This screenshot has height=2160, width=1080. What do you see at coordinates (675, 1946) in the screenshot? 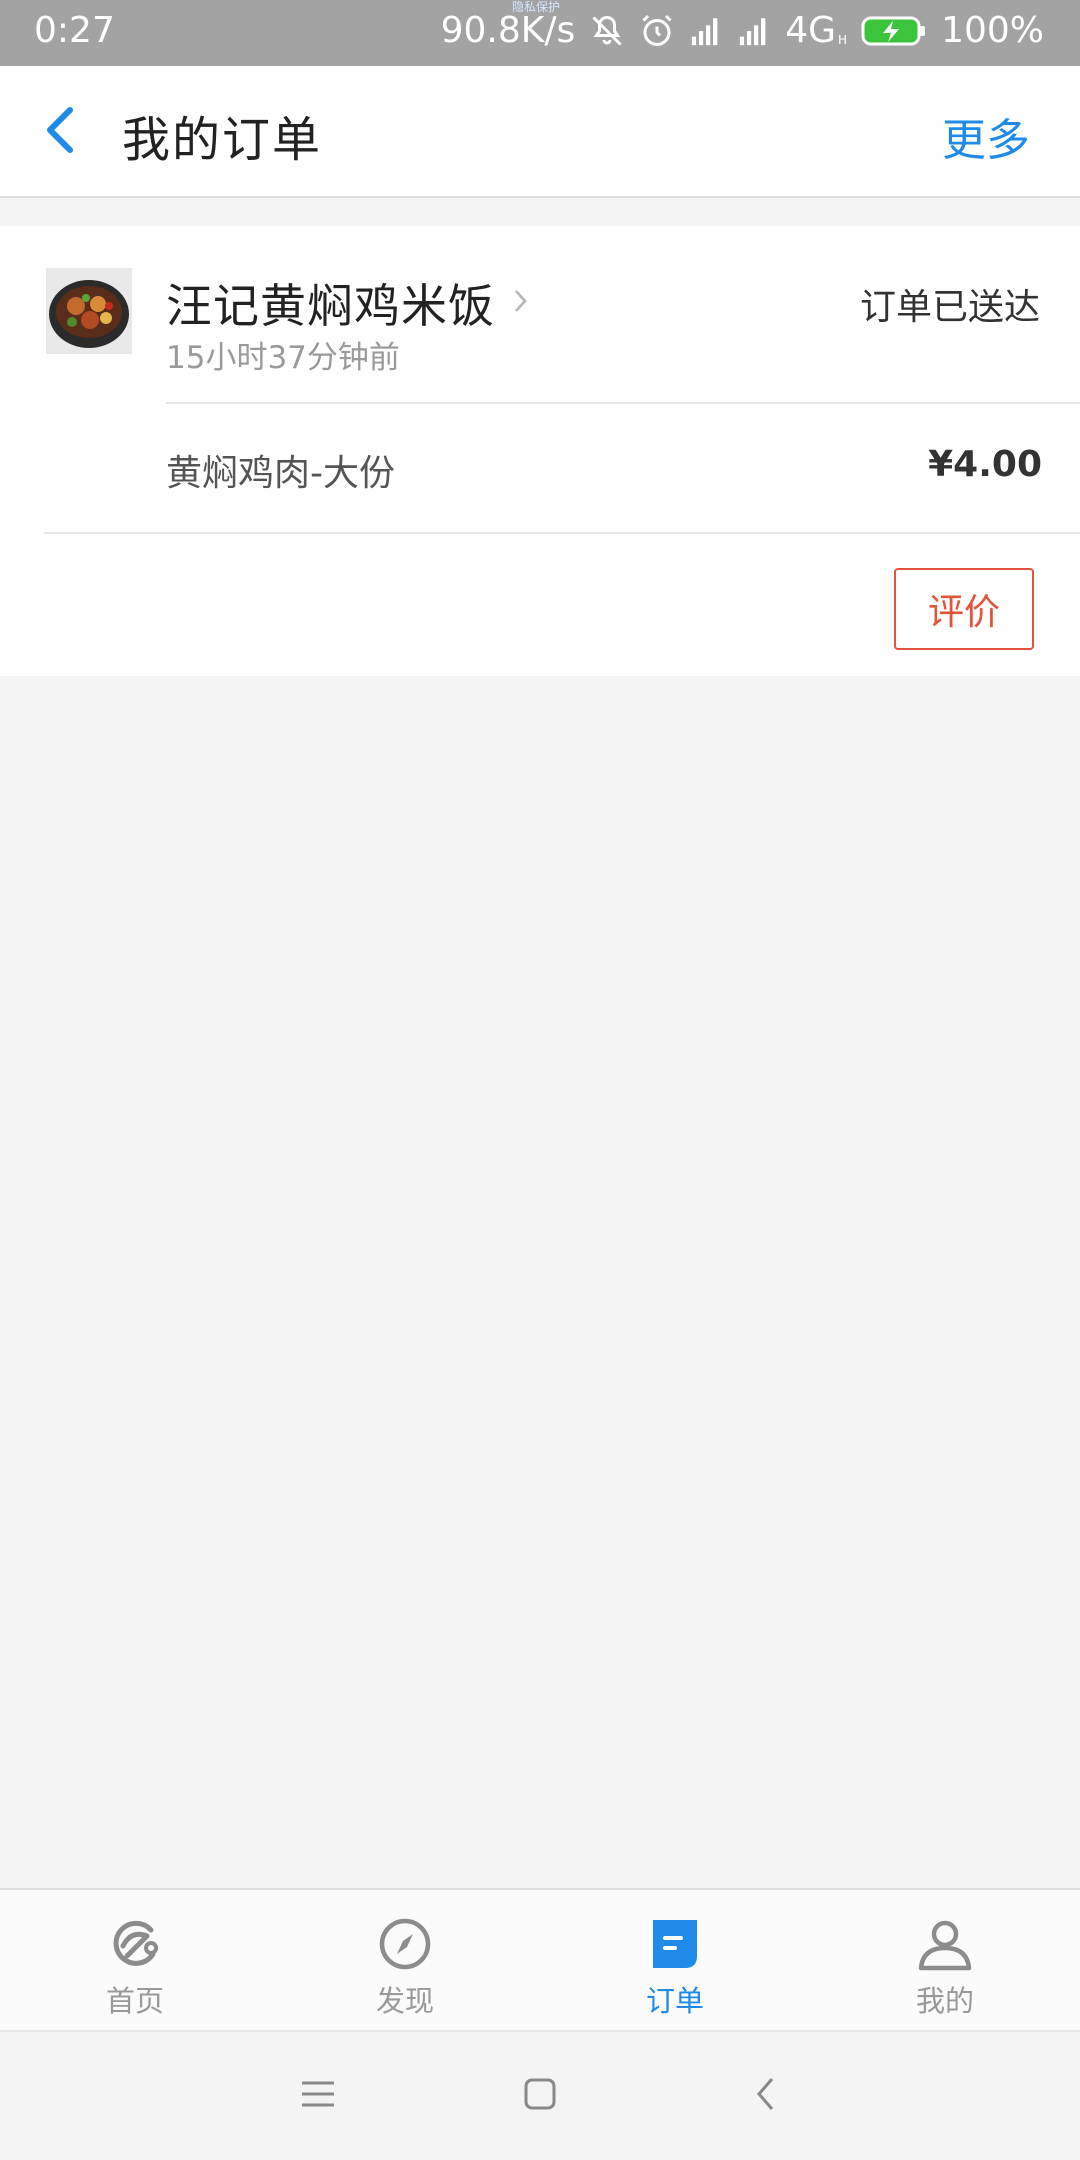
I see `order-icon` at bounding box center [675, 1946].